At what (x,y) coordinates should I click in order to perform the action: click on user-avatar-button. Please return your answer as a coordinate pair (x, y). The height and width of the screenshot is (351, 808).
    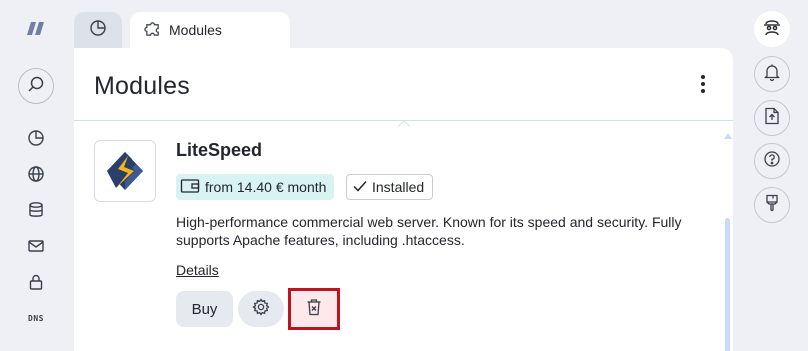
    Looking at the image, I should click on (772, 29).